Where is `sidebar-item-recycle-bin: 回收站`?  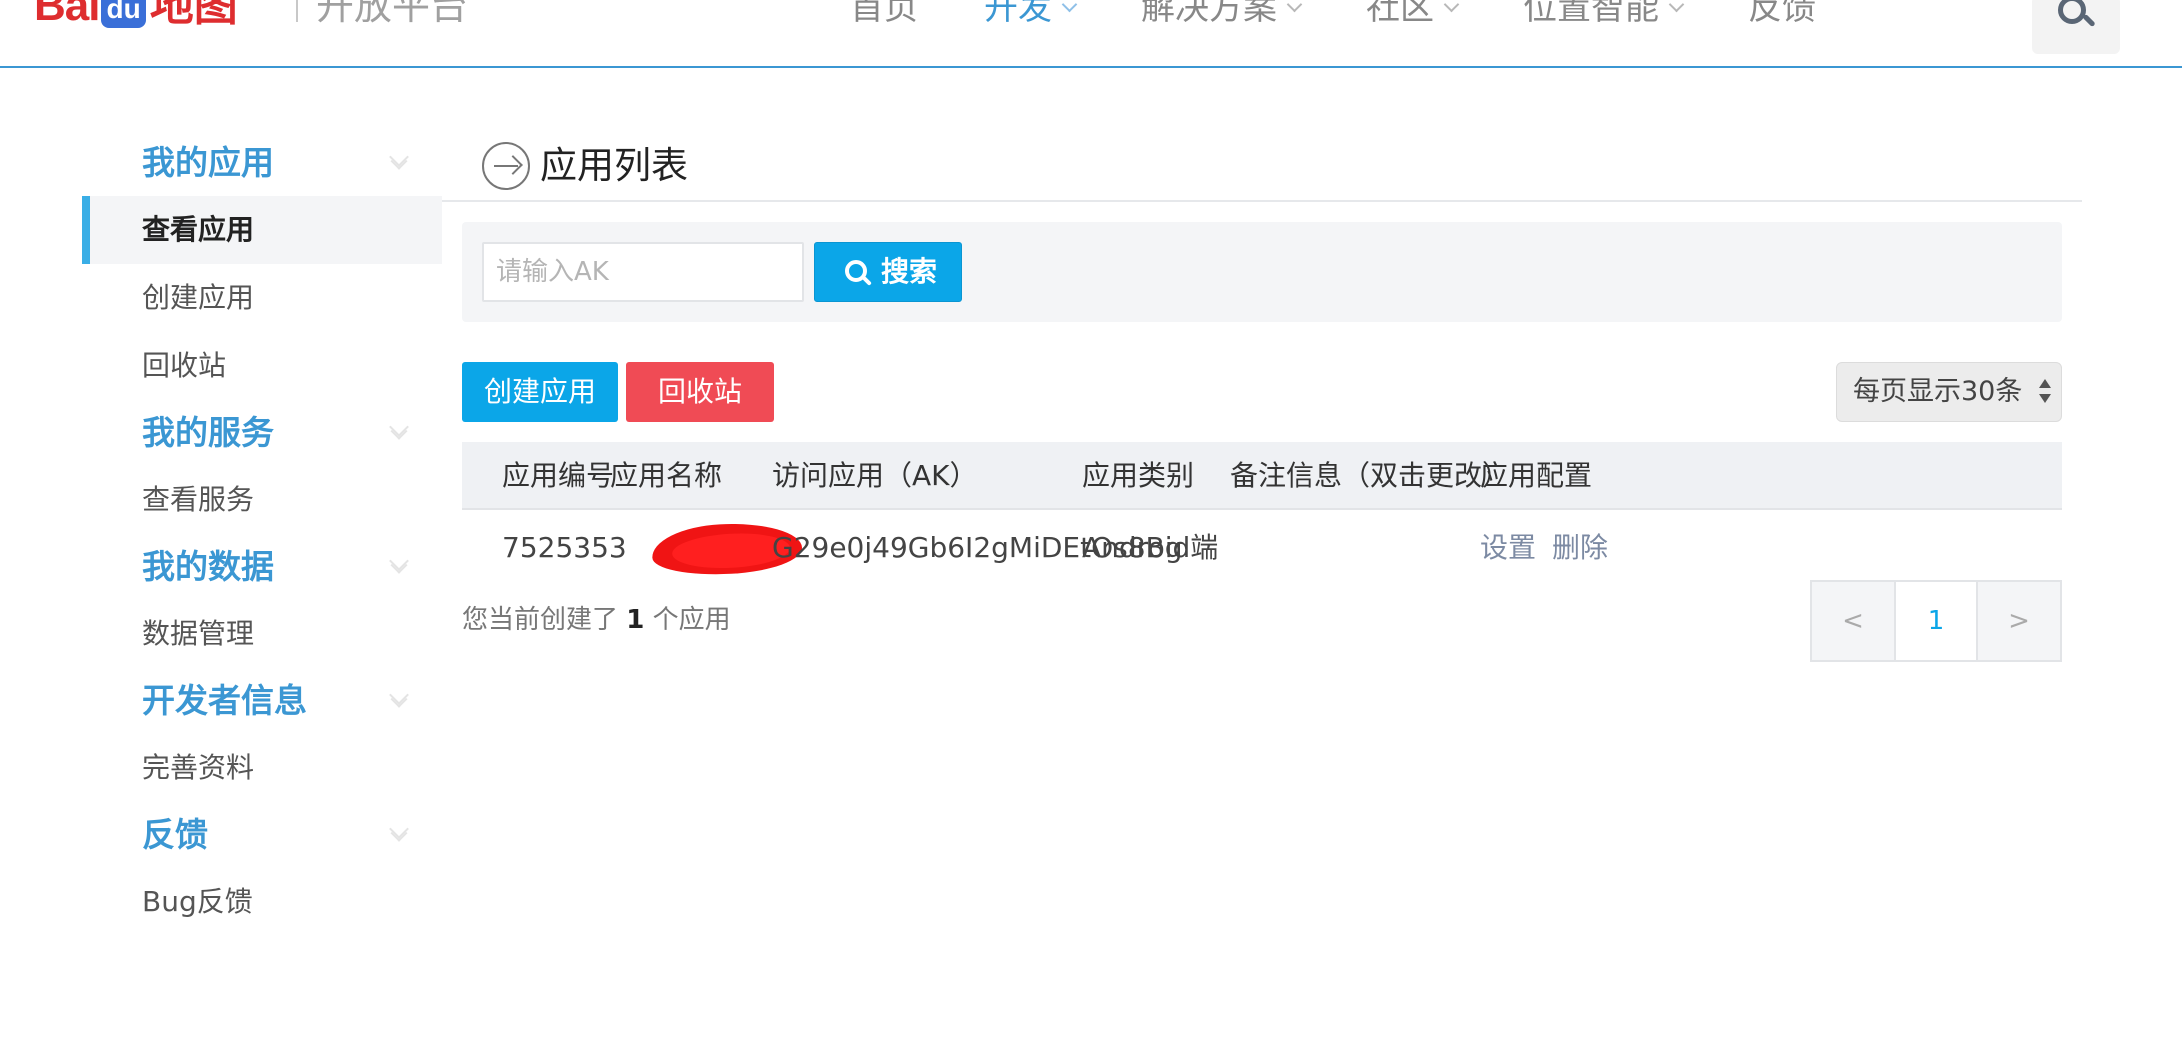
sidebar-item-recycle-bin: 回收站 is located at coordinates (262, 366).